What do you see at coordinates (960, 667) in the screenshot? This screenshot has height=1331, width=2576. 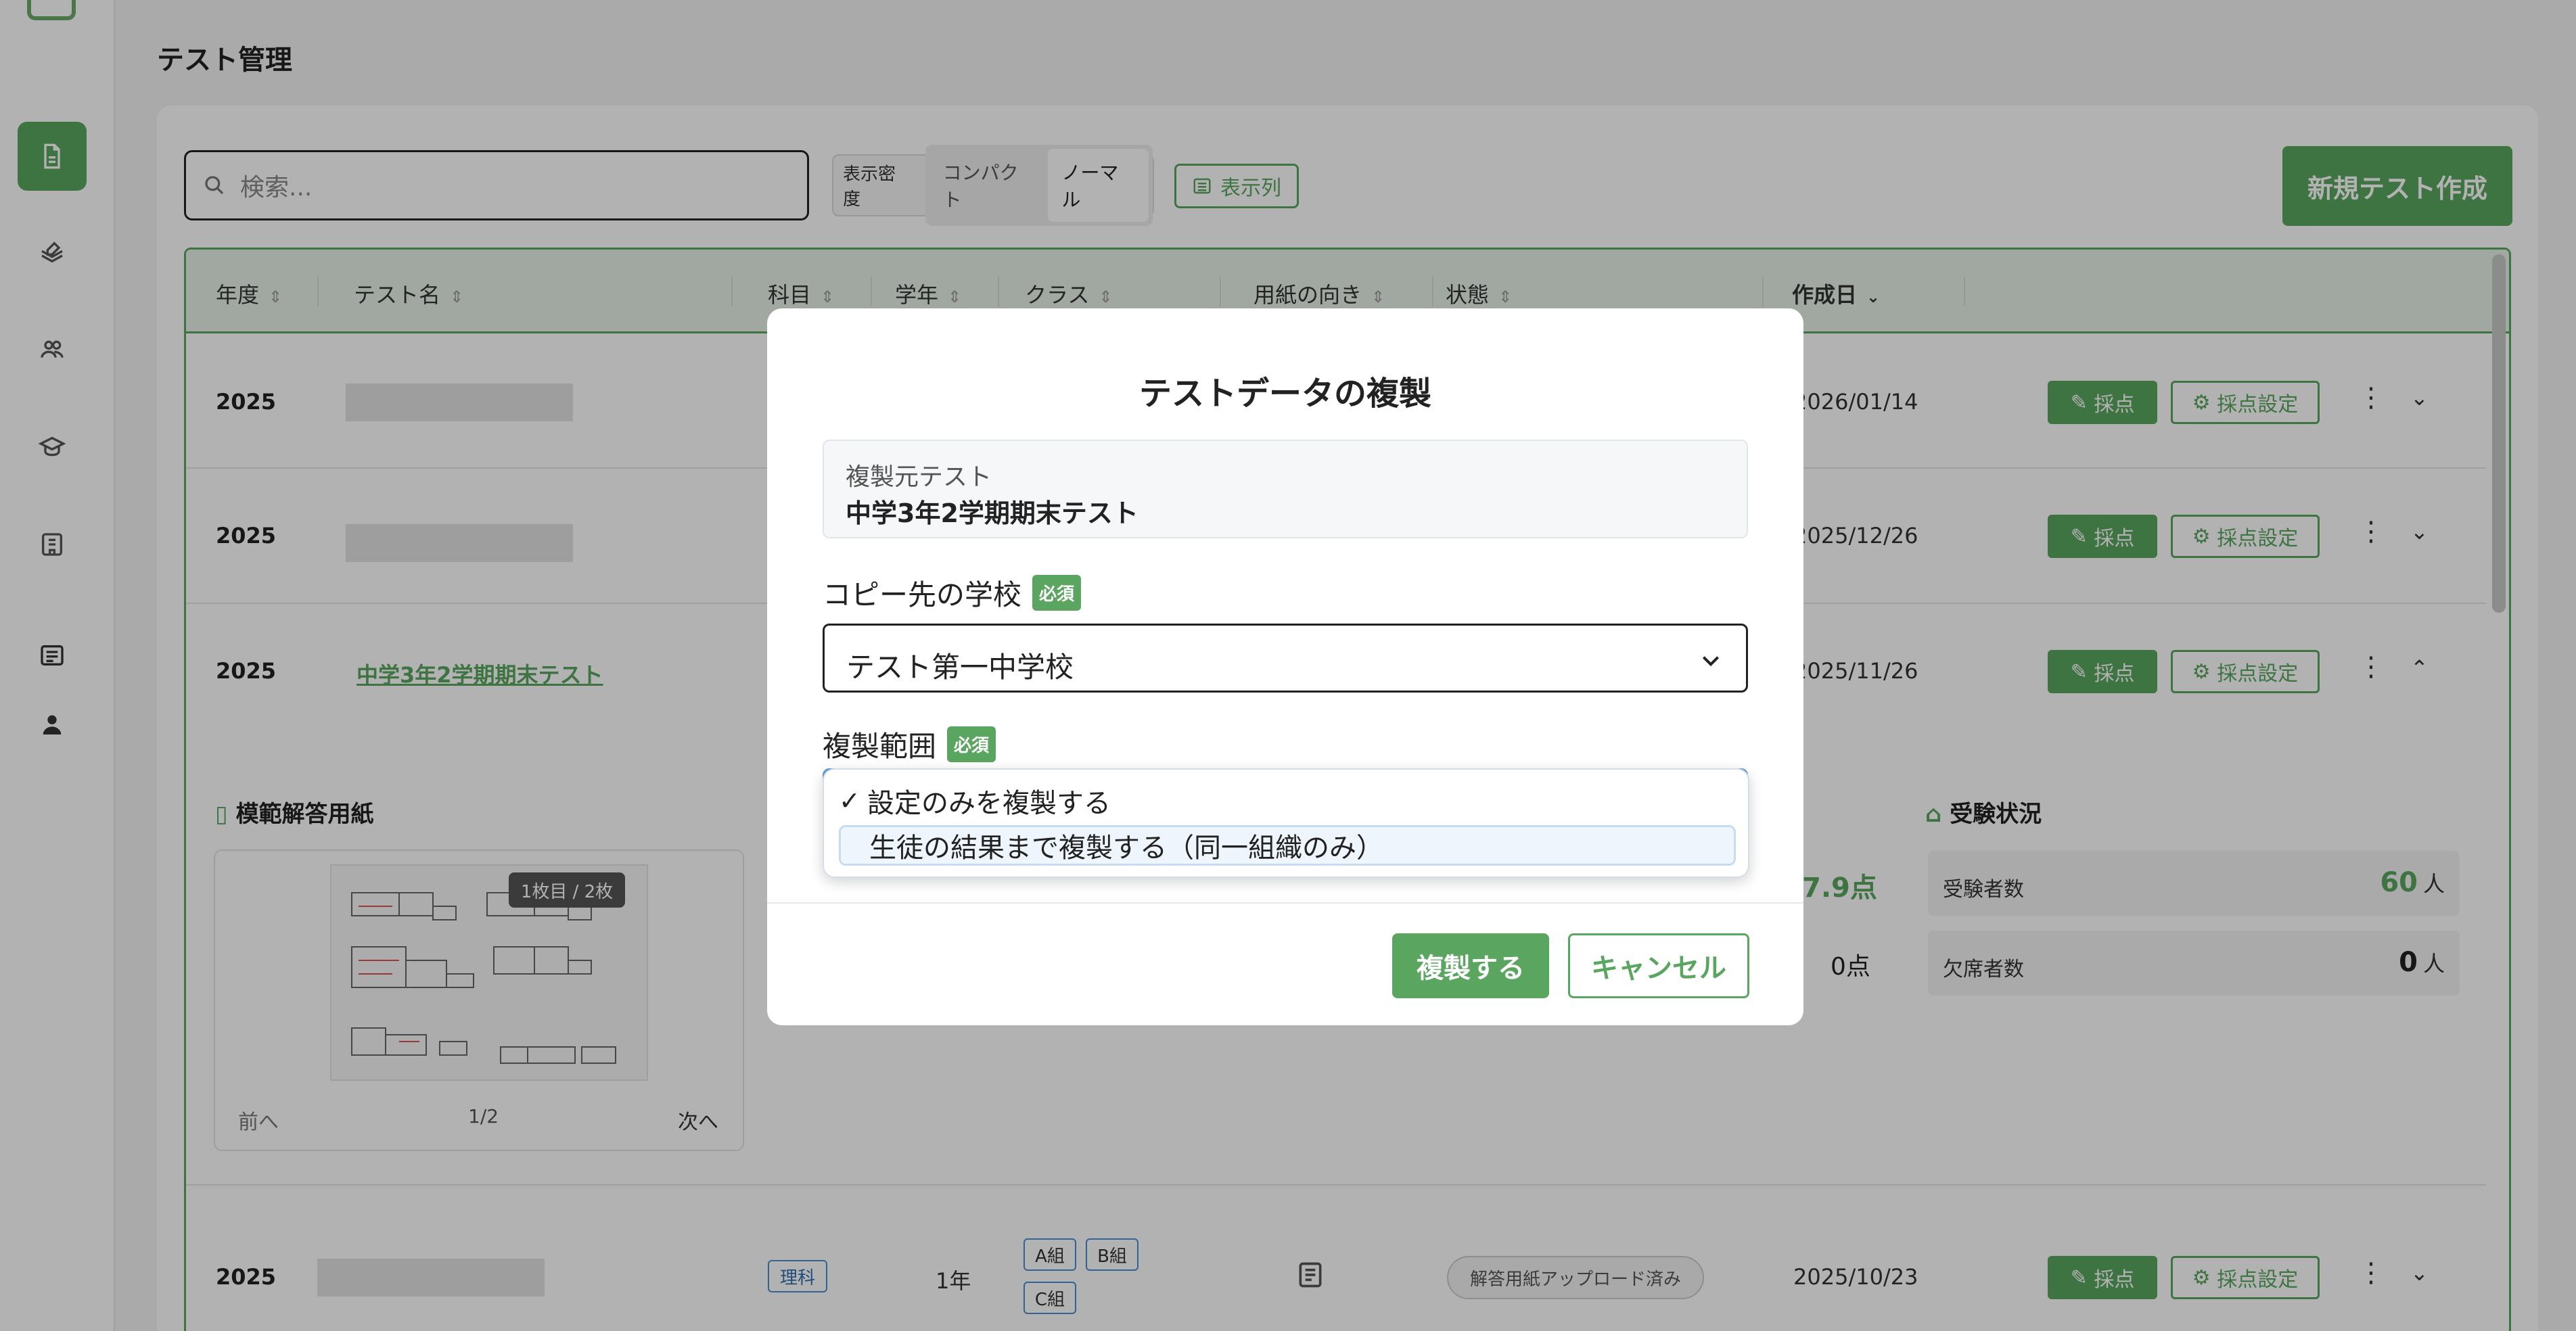 I see `school-select-value: テスト第一中学校` at bounding box center [960, 667].